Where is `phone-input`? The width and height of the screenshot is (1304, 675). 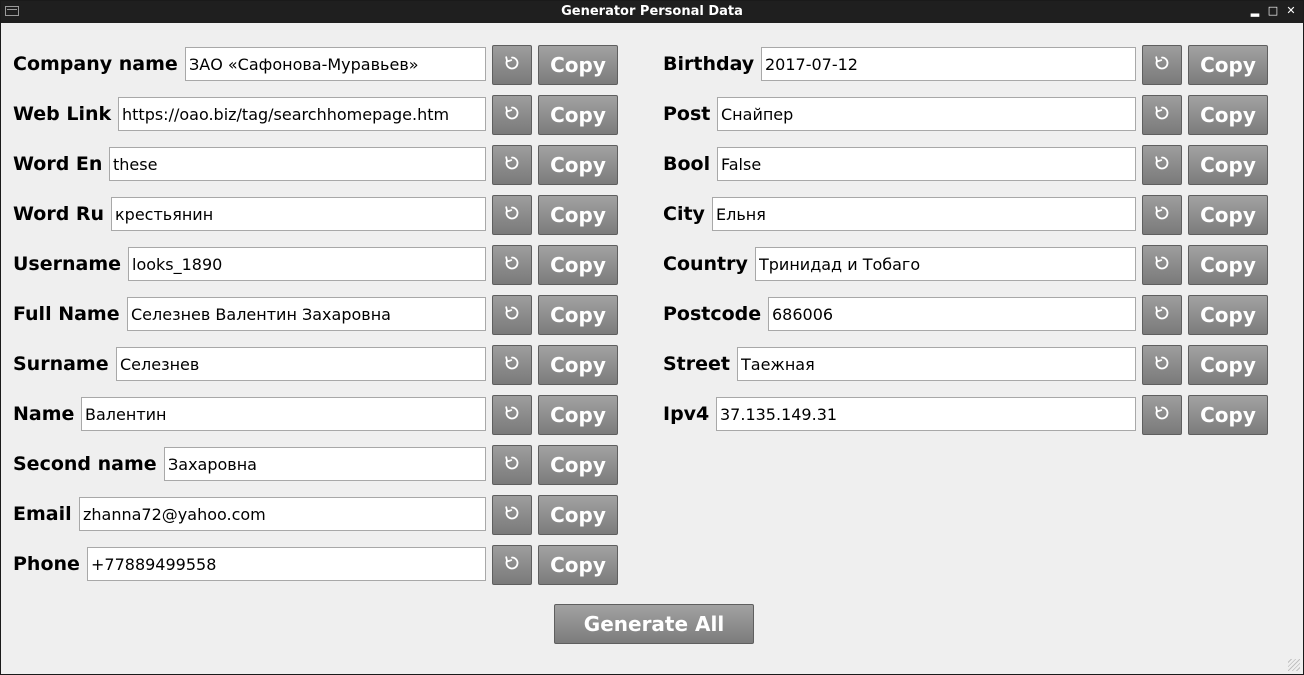 phone-input is located at coordinates (286, 564).